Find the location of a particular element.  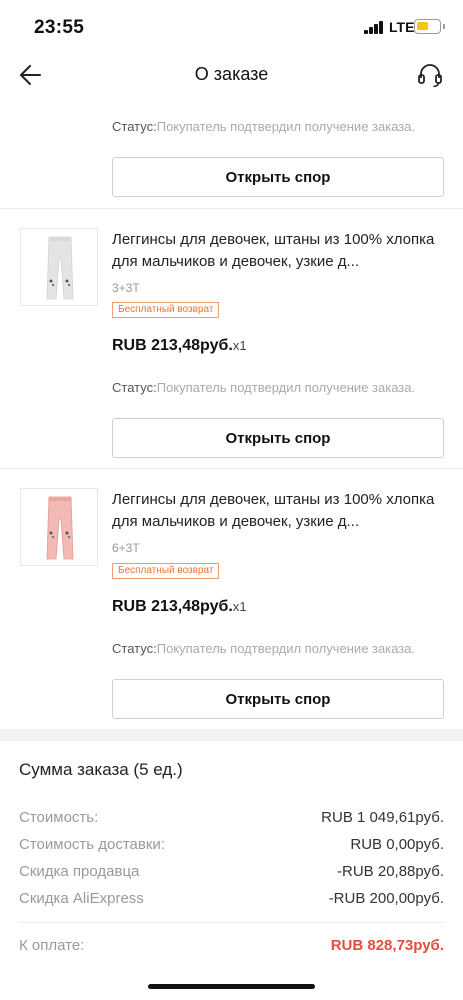

summary-row-seller-discount: Скидка продавца -RUB 20,88руб. is located at coordinates (231, 871).